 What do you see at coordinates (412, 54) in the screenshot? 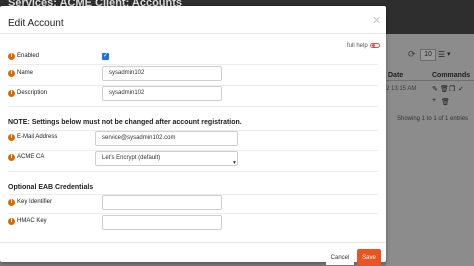
I see `refresh-icon: ⟳` at bounding box center [412, 54].